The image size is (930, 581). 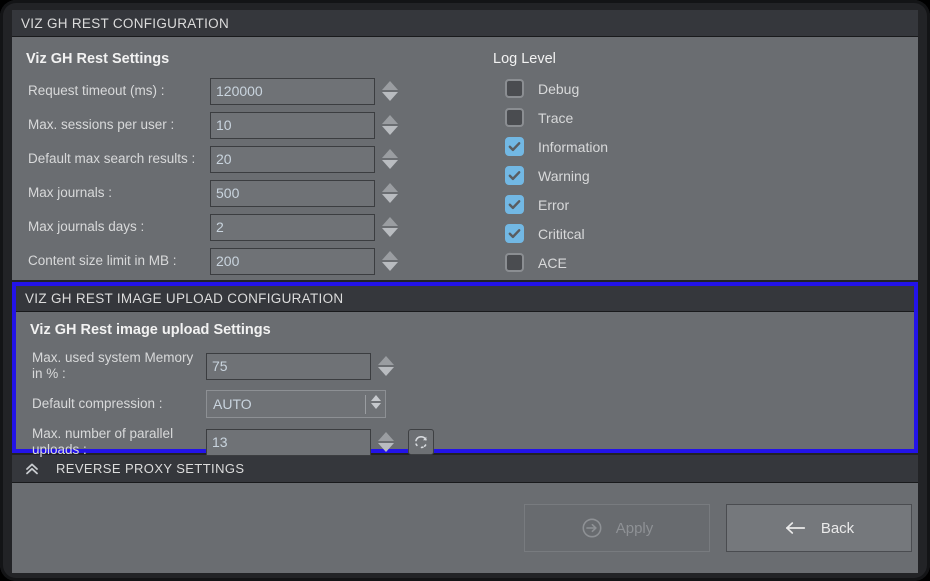 I want to click on checkbox-row-information: Information, so click(x=702, y=146).